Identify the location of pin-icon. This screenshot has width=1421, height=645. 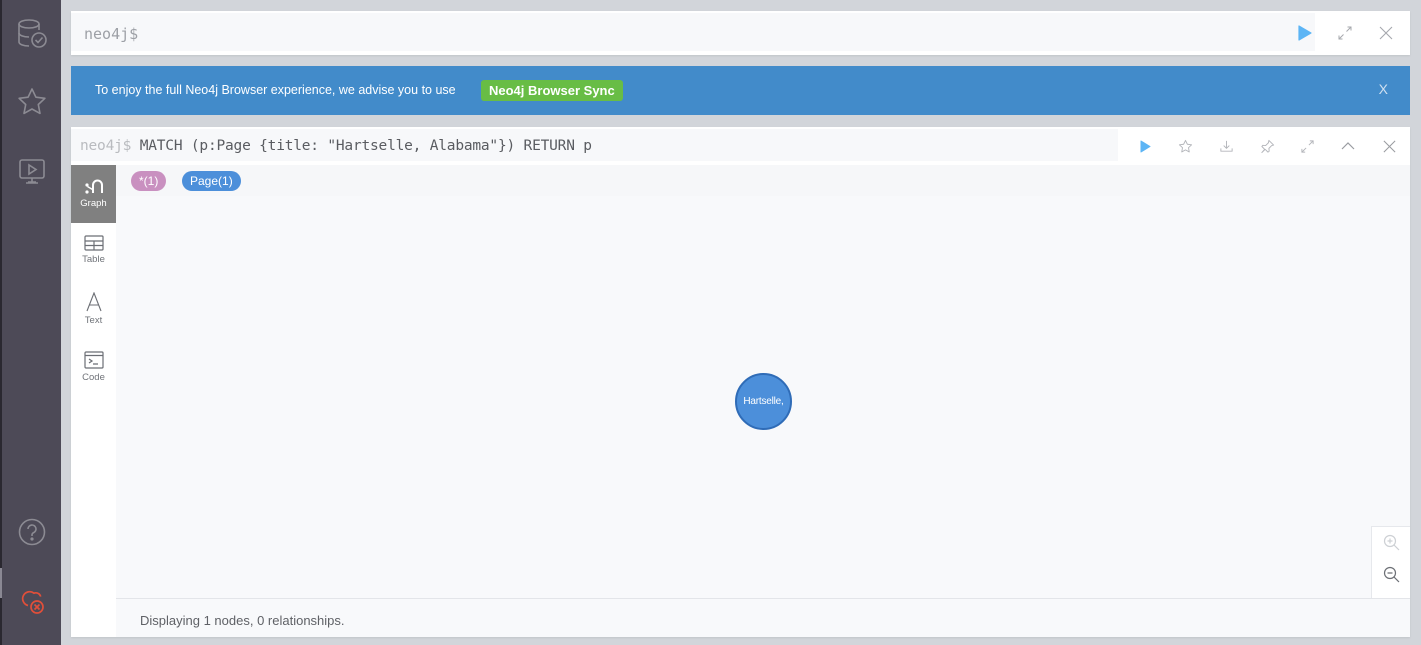
(1267, 146).